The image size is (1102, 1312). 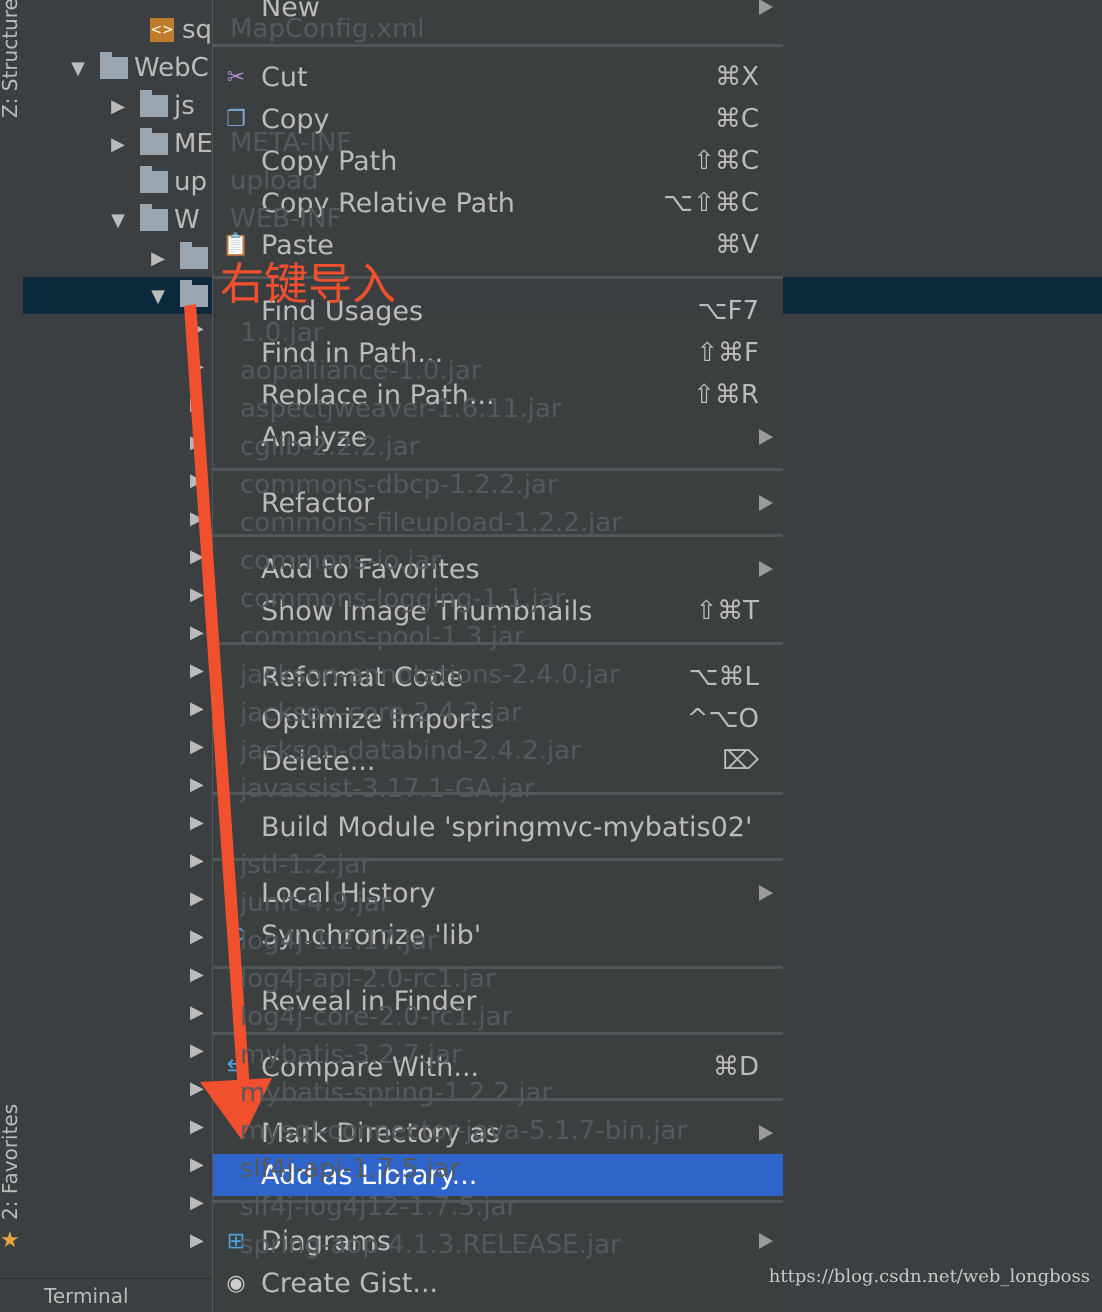 What do you see at coordinates (162, 30) in the screenshot?
I see `xml-file-icon: <>` at bounding box center [162, 30].